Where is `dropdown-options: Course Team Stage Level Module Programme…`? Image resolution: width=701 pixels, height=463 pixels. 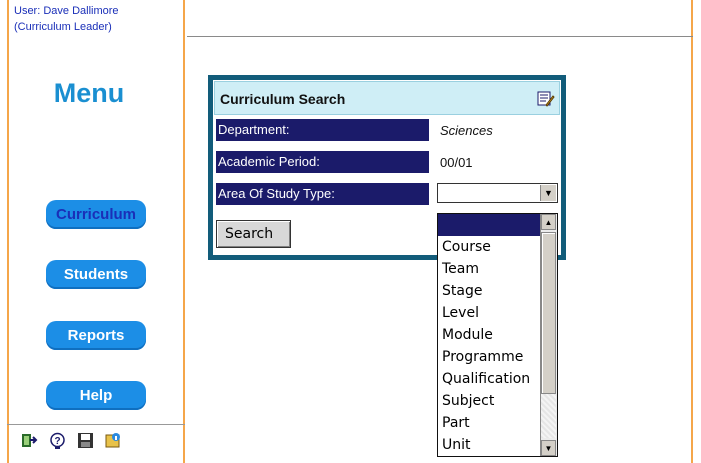 dropdown-options: Course Team Stage Level Module Programme… is located at coordinates (490, 335).